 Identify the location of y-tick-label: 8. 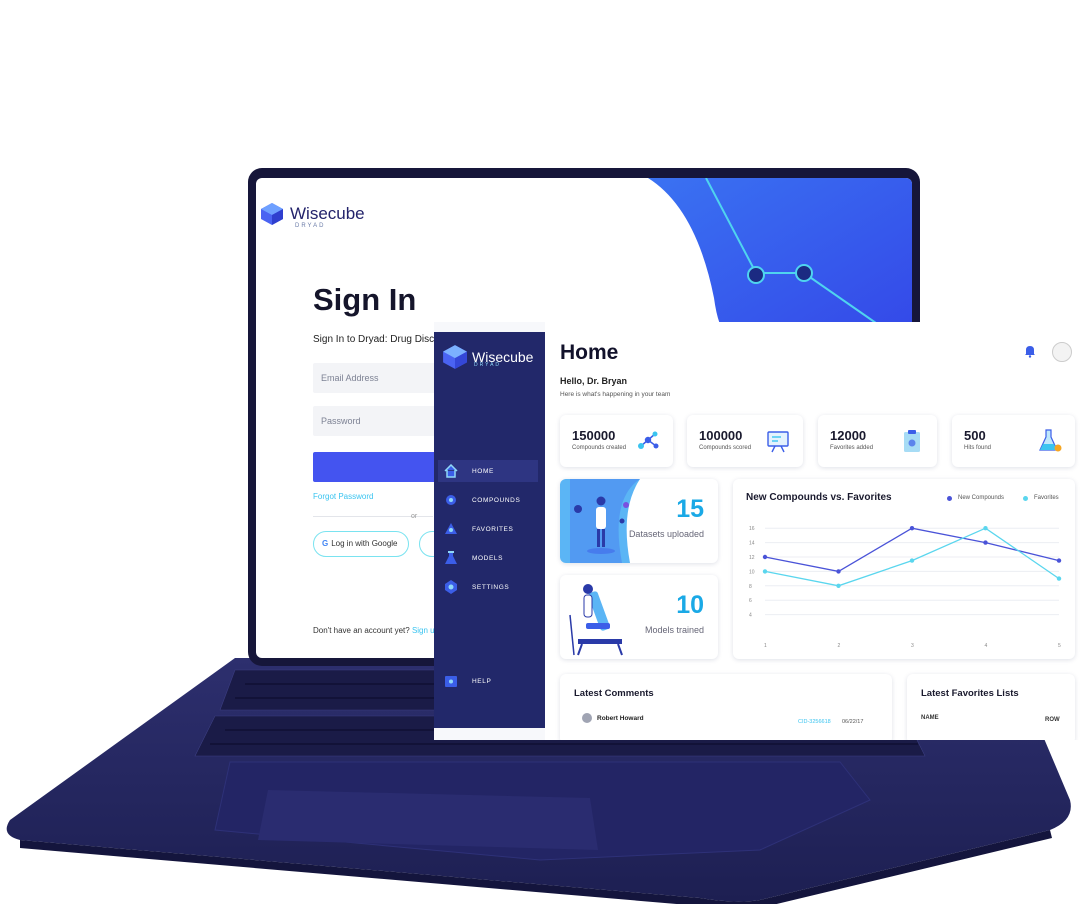
(750, 587).